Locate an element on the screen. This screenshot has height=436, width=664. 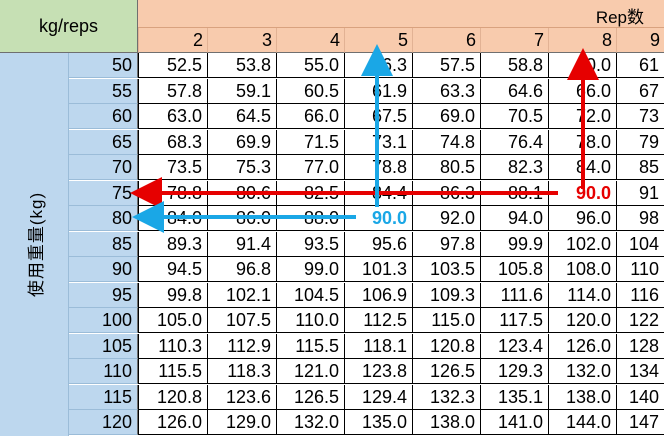
cell-100kg-9reps: 122 is located at coordinates (640, 320).